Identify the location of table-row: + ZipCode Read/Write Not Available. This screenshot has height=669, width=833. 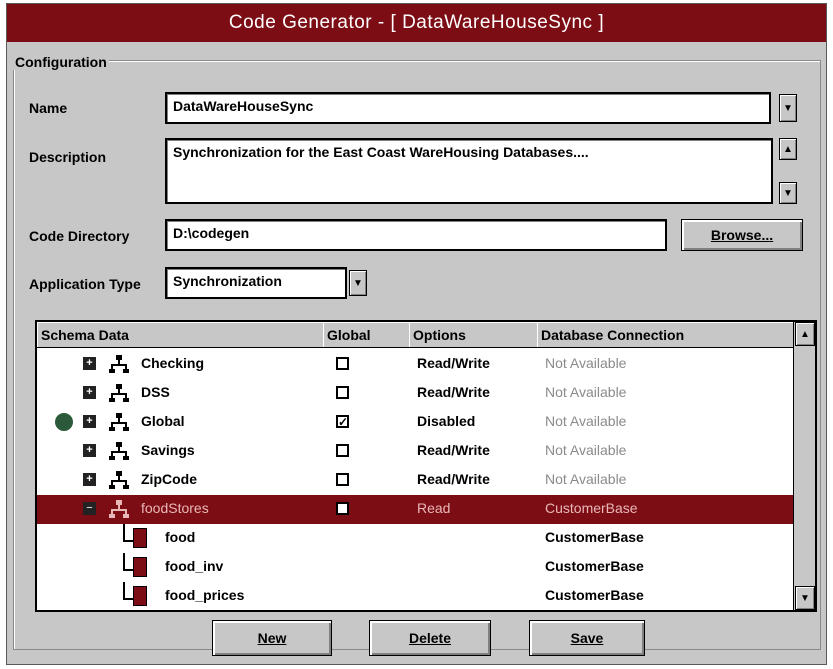
(415, 480).